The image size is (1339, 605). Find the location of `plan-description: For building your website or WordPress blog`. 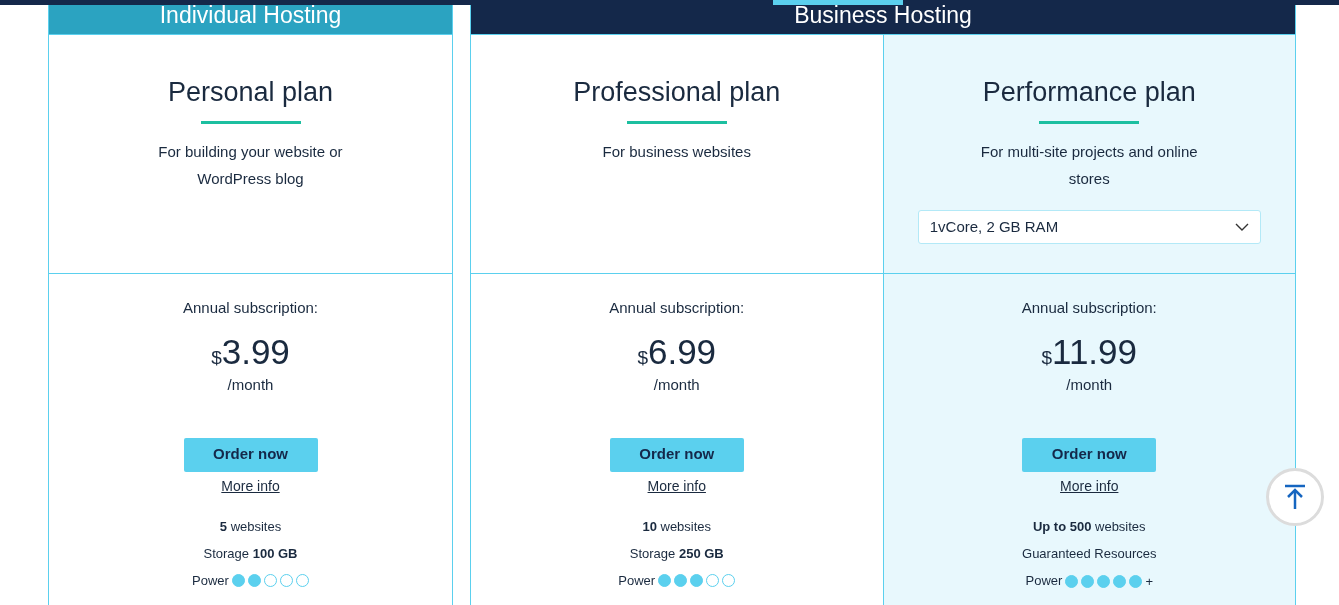

plan-description: For building your website or WordPress blog is located at coordinates (250, 165).